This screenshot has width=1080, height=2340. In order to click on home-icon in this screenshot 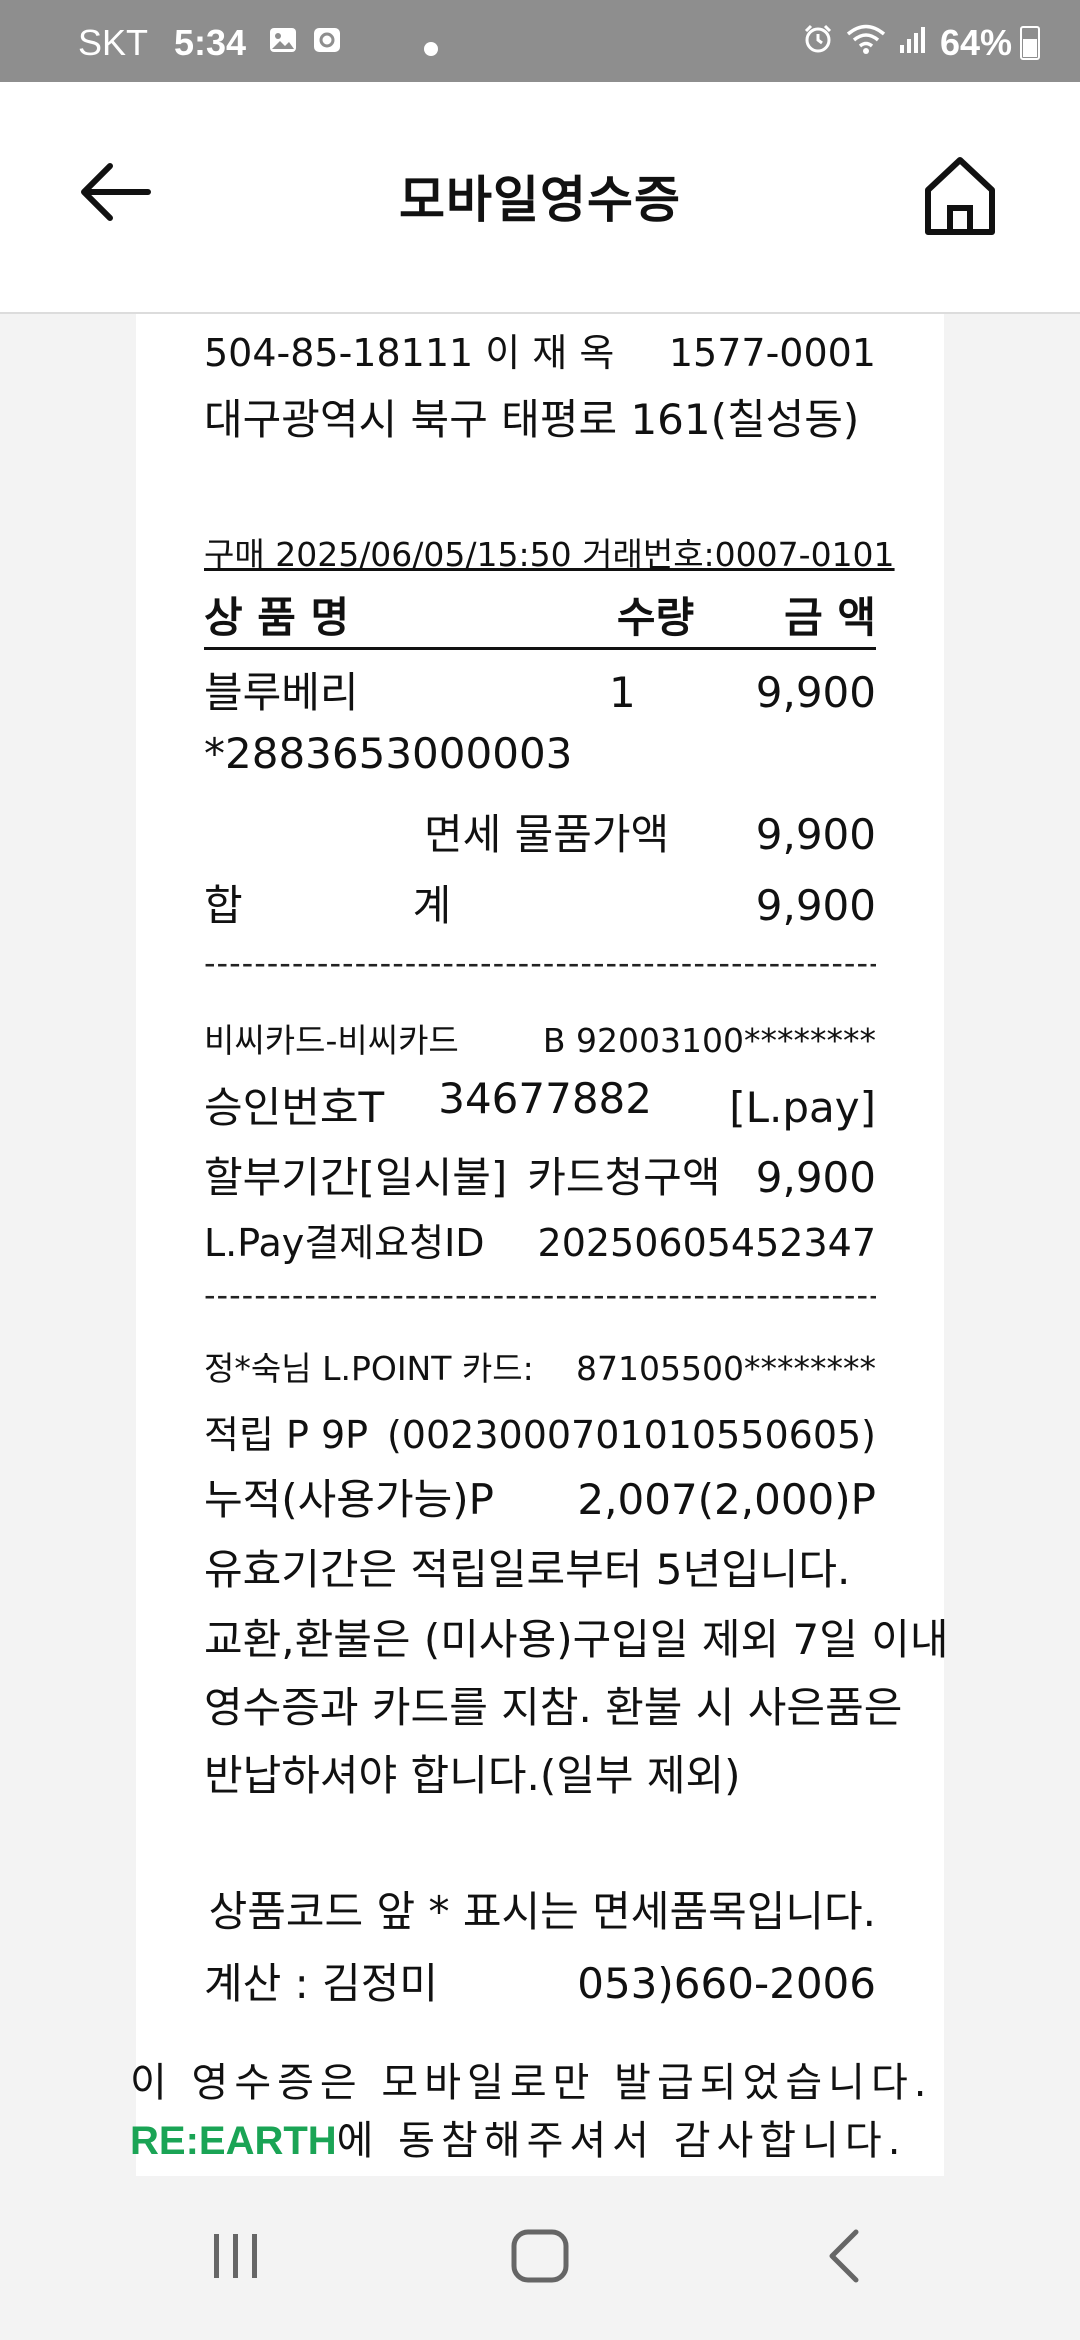, I will do `click(960, 196)`.